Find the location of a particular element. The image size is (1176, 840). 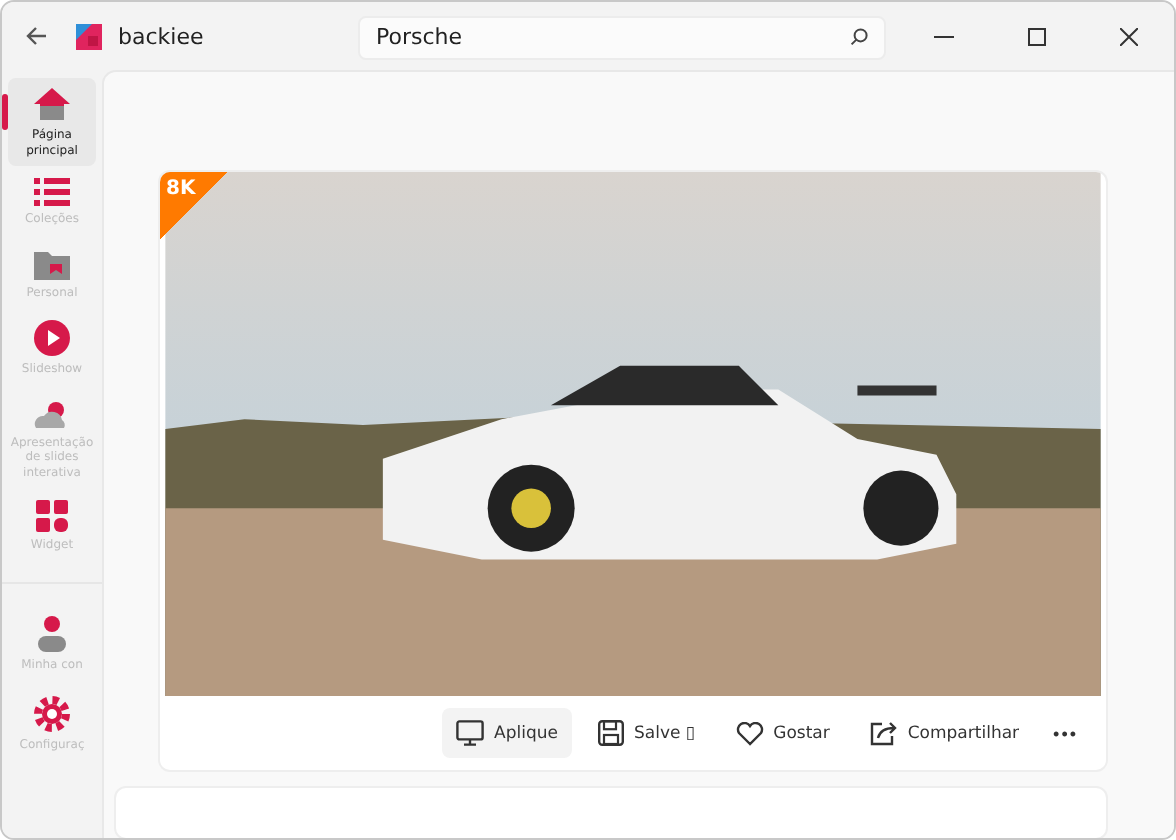

more-button: ••• is located at coordinates (1065, 733).